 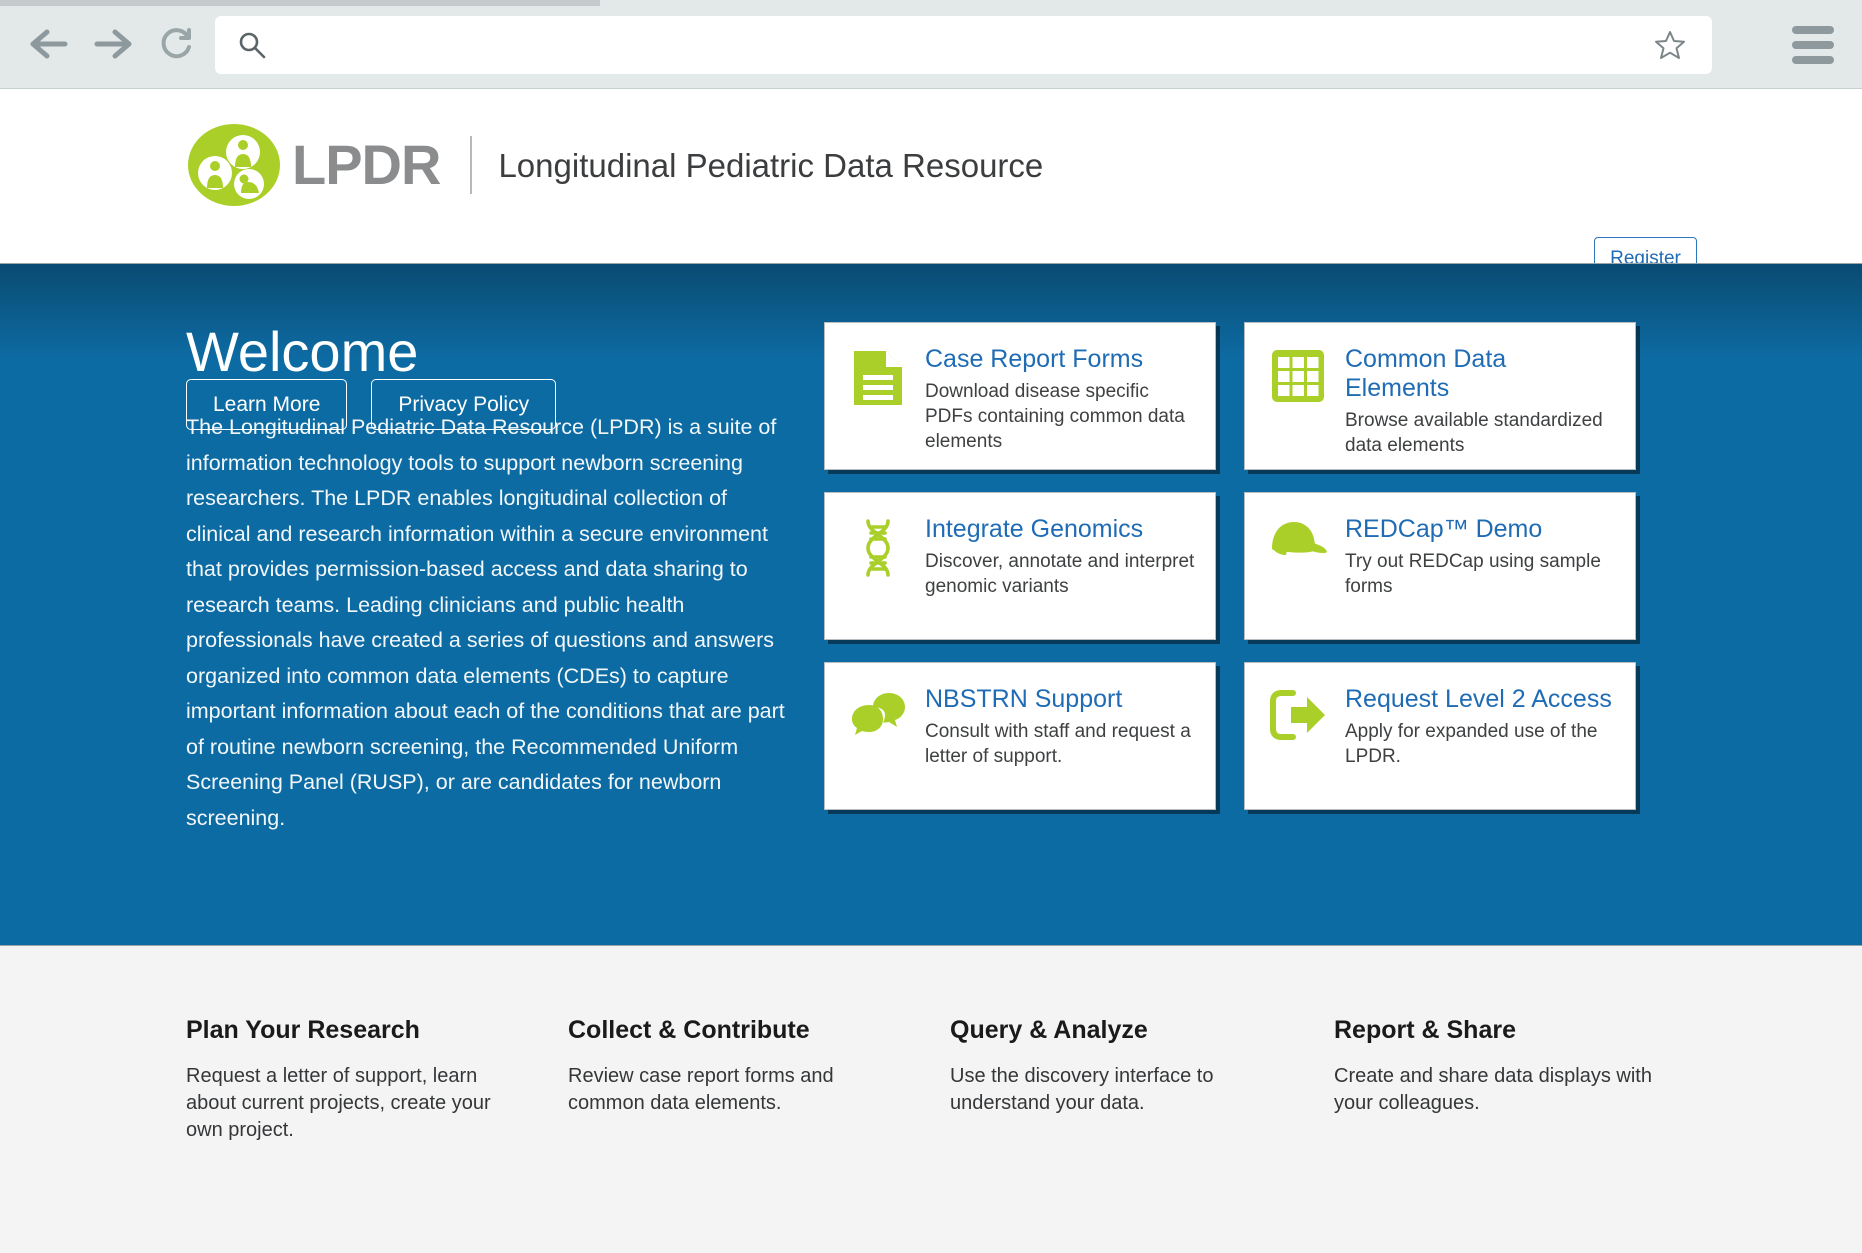 I want to click on reload-icon, so click(x=176, y=43).